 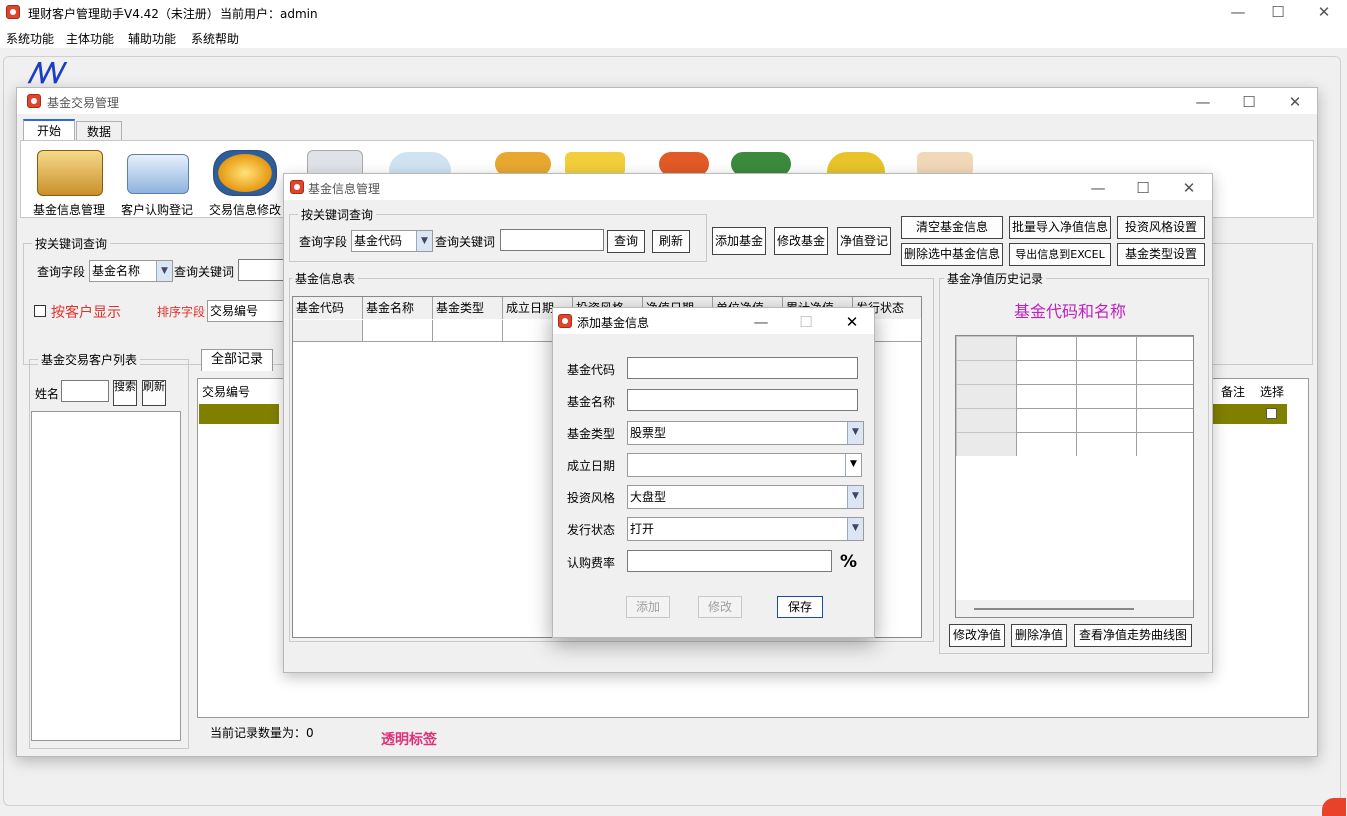 What do you see at coordinates (106, 576) in the screenshot?
I see `customer-list` at bounding box center [106, 576].